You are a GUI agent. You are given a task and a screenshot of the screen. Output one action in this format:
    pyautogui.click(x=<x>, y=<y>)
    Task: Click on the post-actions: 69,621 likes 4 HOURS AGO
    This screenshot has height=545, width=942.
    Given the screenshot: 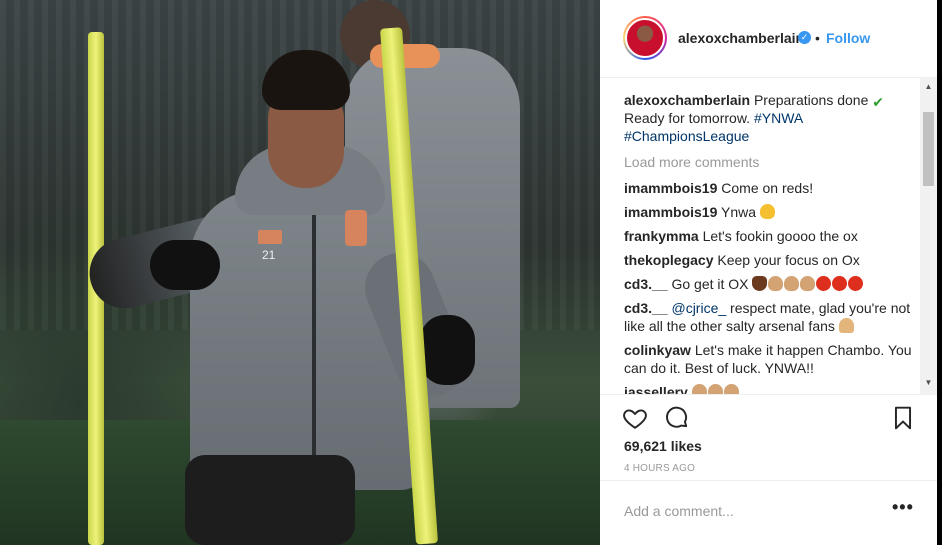 What is the action you would take?
    pyautogui.click(x=771, y=442)
    